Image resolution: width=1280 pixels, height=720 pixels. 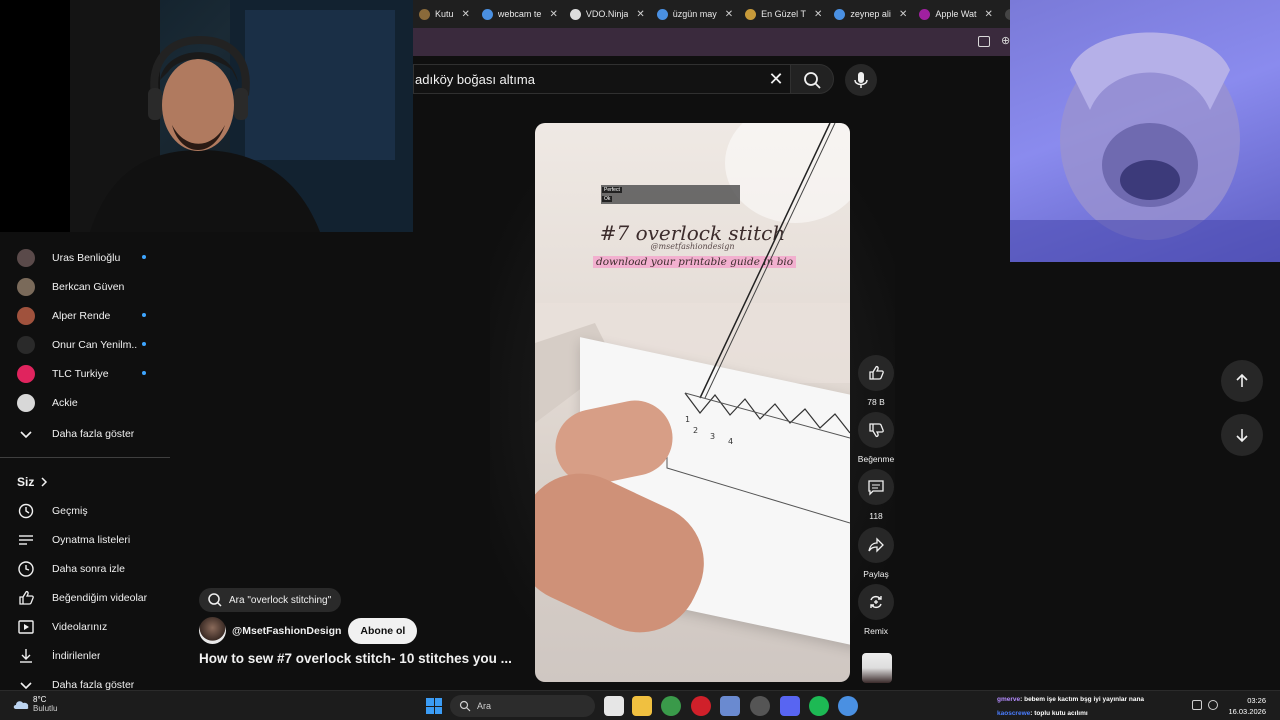 What do you see at coordinates (26, 482) in the screenshot?
I see `you-heading-label: Siz` at bounding box center [26, 482].